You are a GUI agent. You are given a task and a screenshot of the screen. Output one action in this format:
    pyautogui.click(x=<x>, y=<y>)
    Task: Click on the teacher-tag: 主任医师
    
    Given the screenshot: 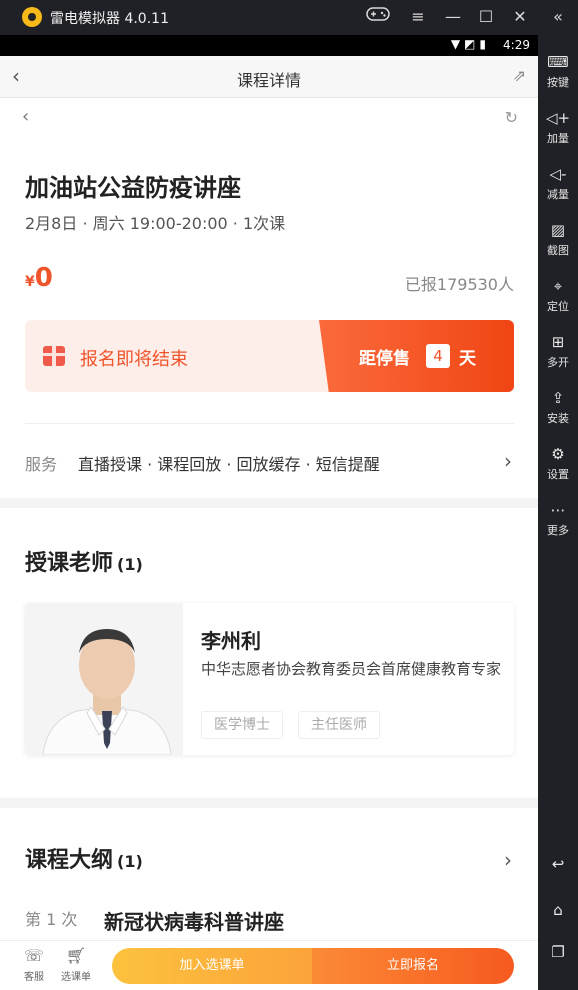 What is the action you would take?
    pyautogui.click(x=339, y=725)
    